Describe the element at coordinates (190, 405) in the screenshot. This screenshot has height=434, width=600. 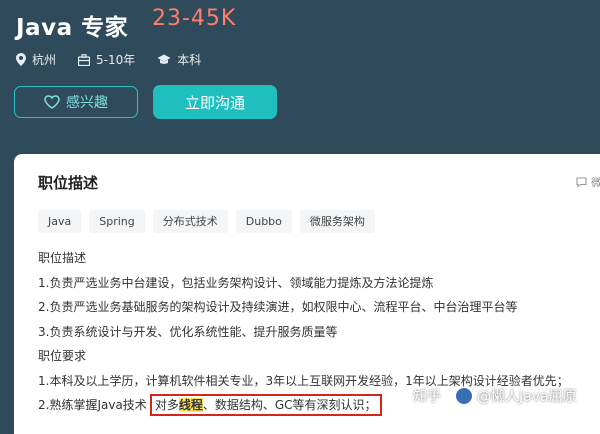
I see `highlighted-text: 线程` at that location.